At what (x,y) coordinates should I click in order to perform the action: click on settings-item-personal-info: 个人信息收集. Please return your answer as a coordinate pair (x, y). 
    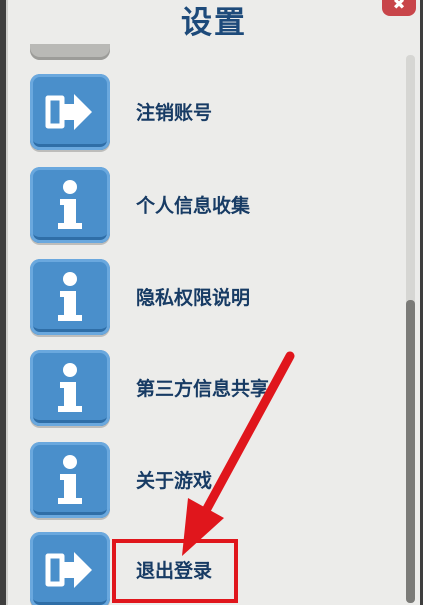
    Looking at the image, I should click on (208, 209).